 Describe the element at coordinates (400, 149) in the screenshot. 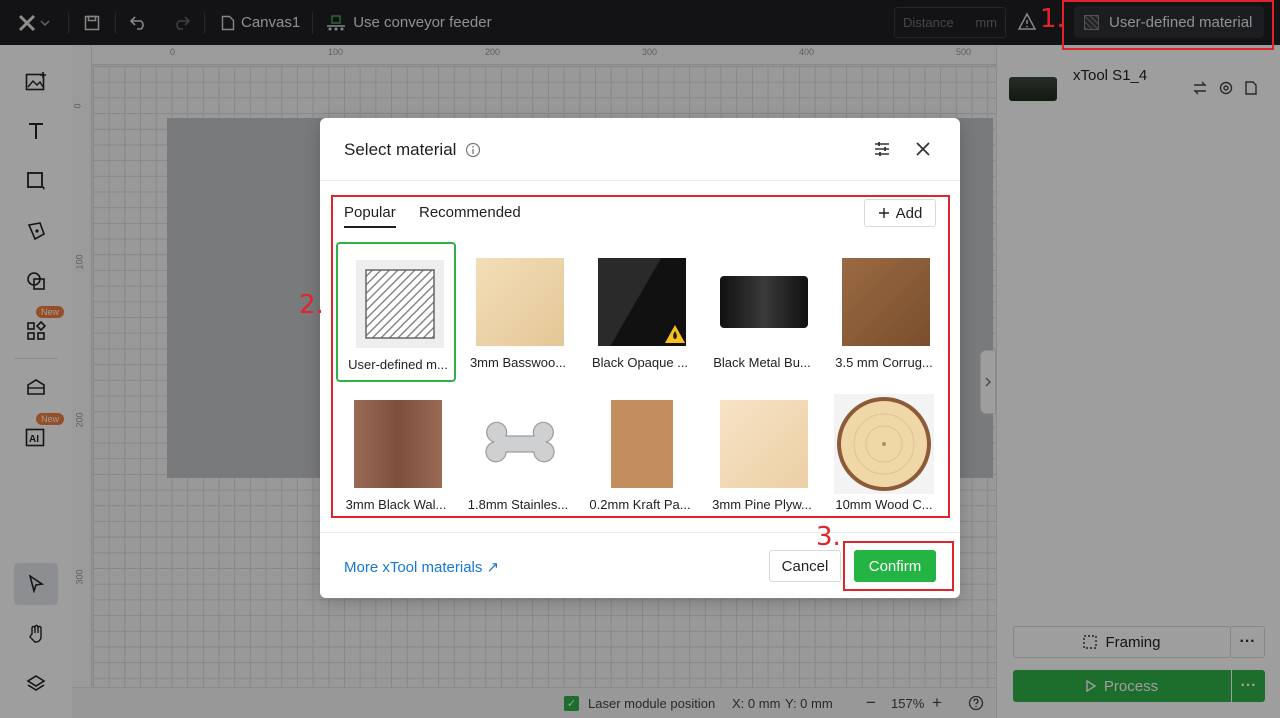

I see `dialog-title: Select material` at that location.